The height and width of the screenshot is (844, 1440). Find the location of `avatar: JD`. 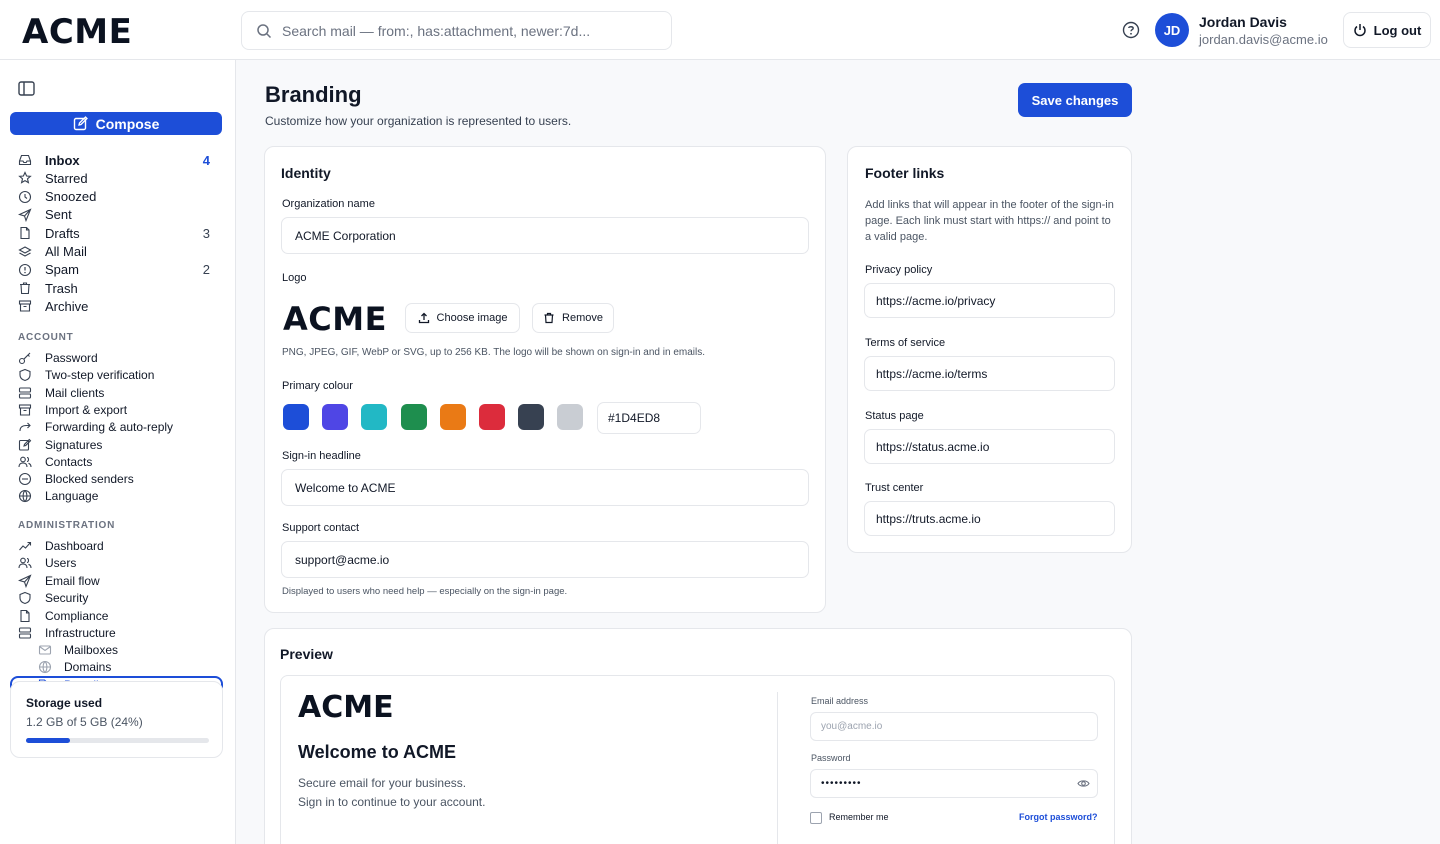

avatar: JD is located at coordinates (1172, 30).